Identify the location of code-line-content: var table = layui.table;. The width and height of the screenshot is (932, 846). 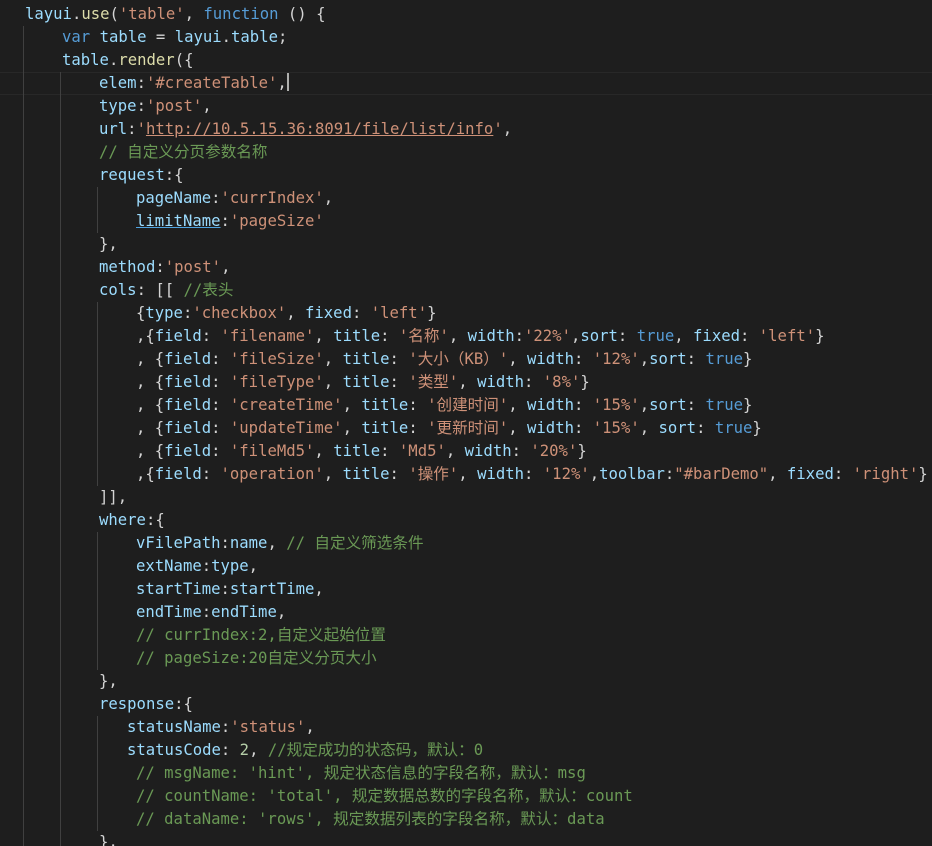
(174, 37).